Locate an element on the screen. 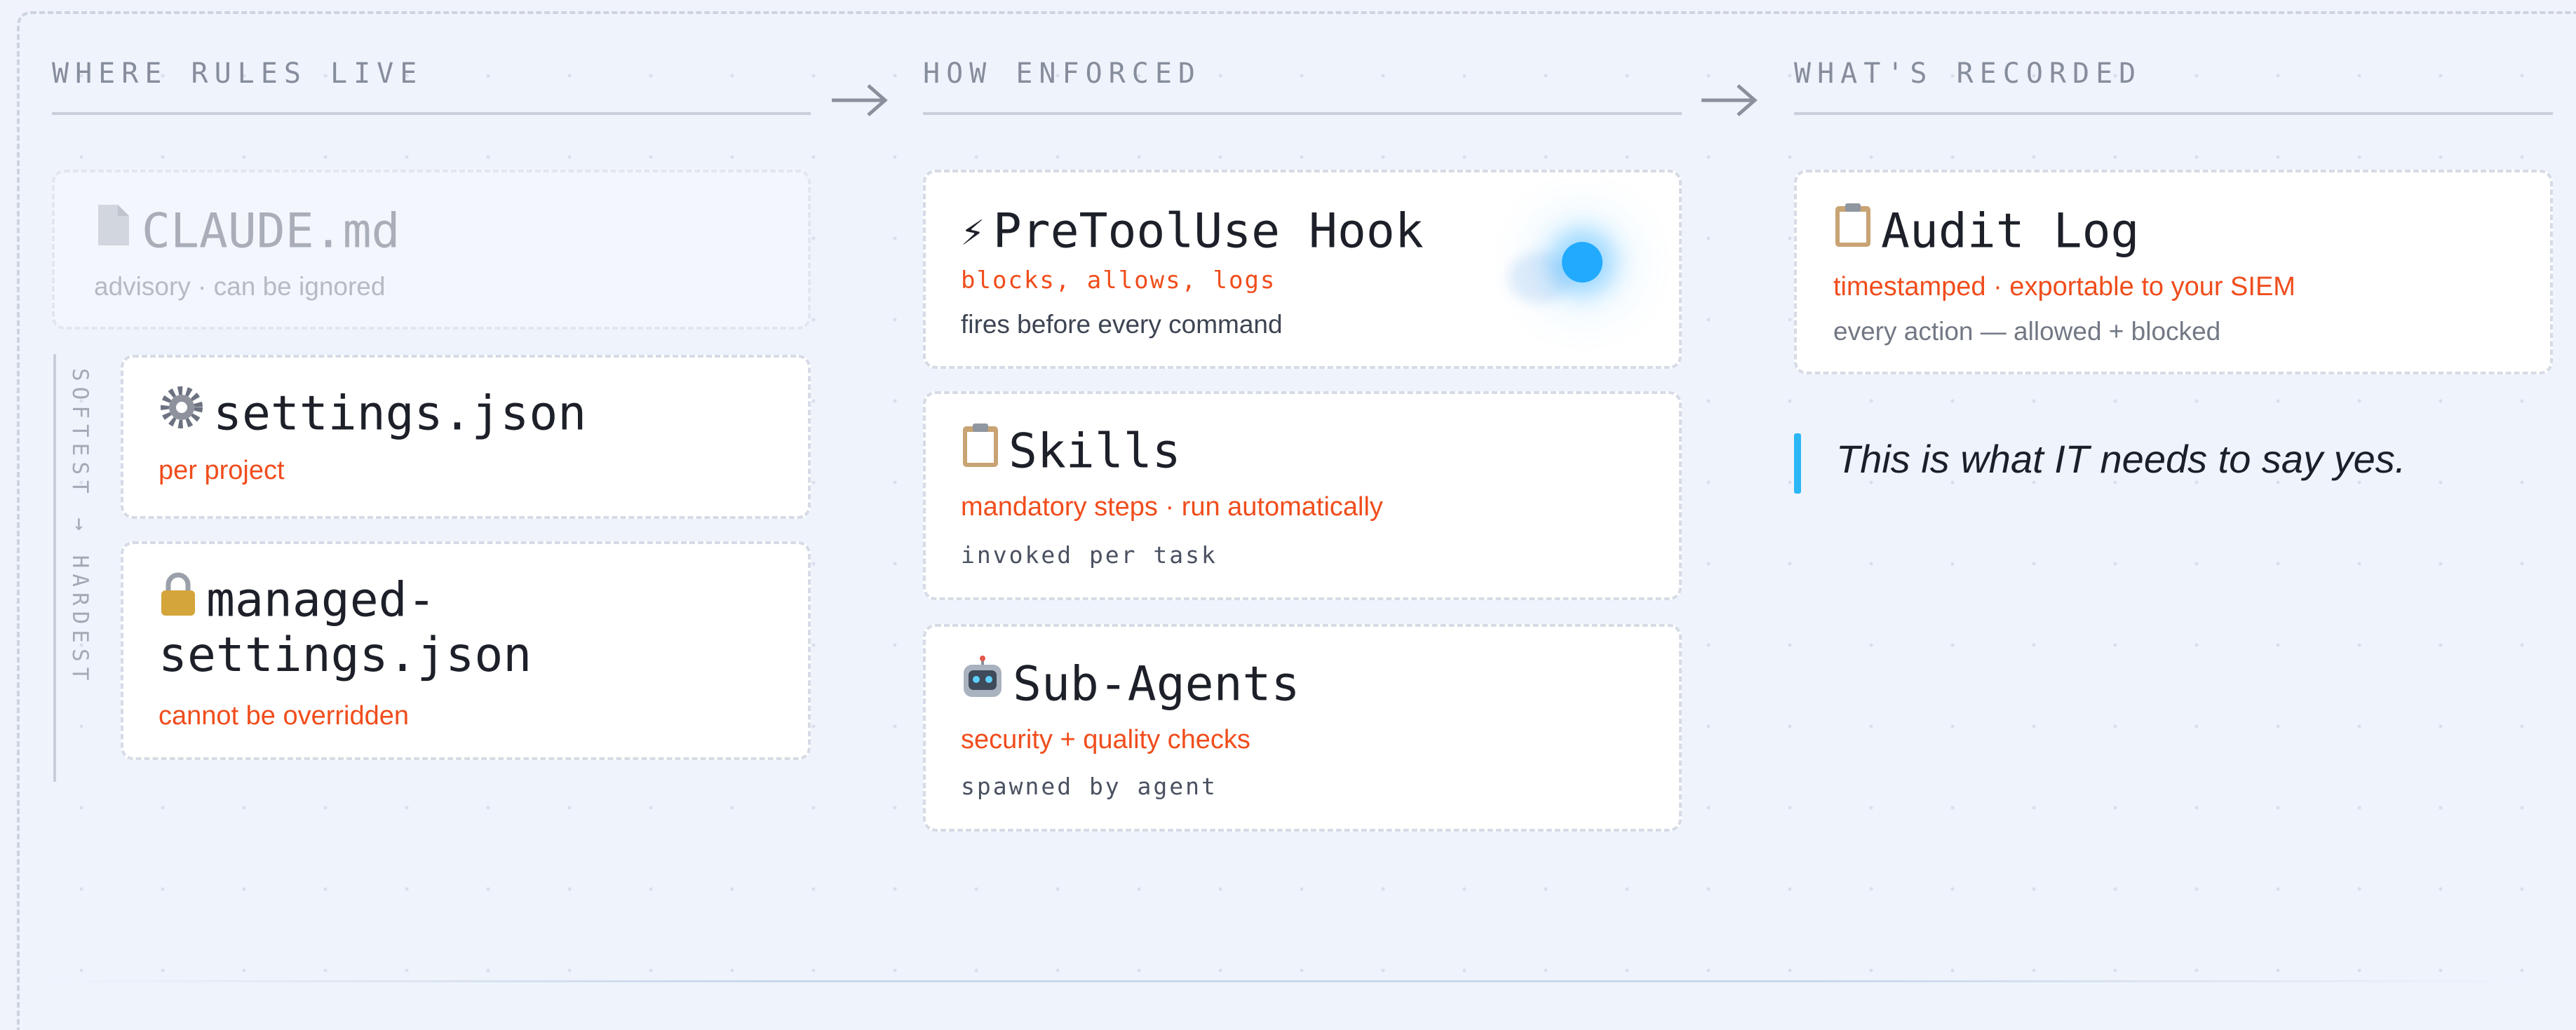 This screenshot has width=2576, height=1030. sidebar-label: SOFTEST → HARDEST is located at coordinates (80, 527).